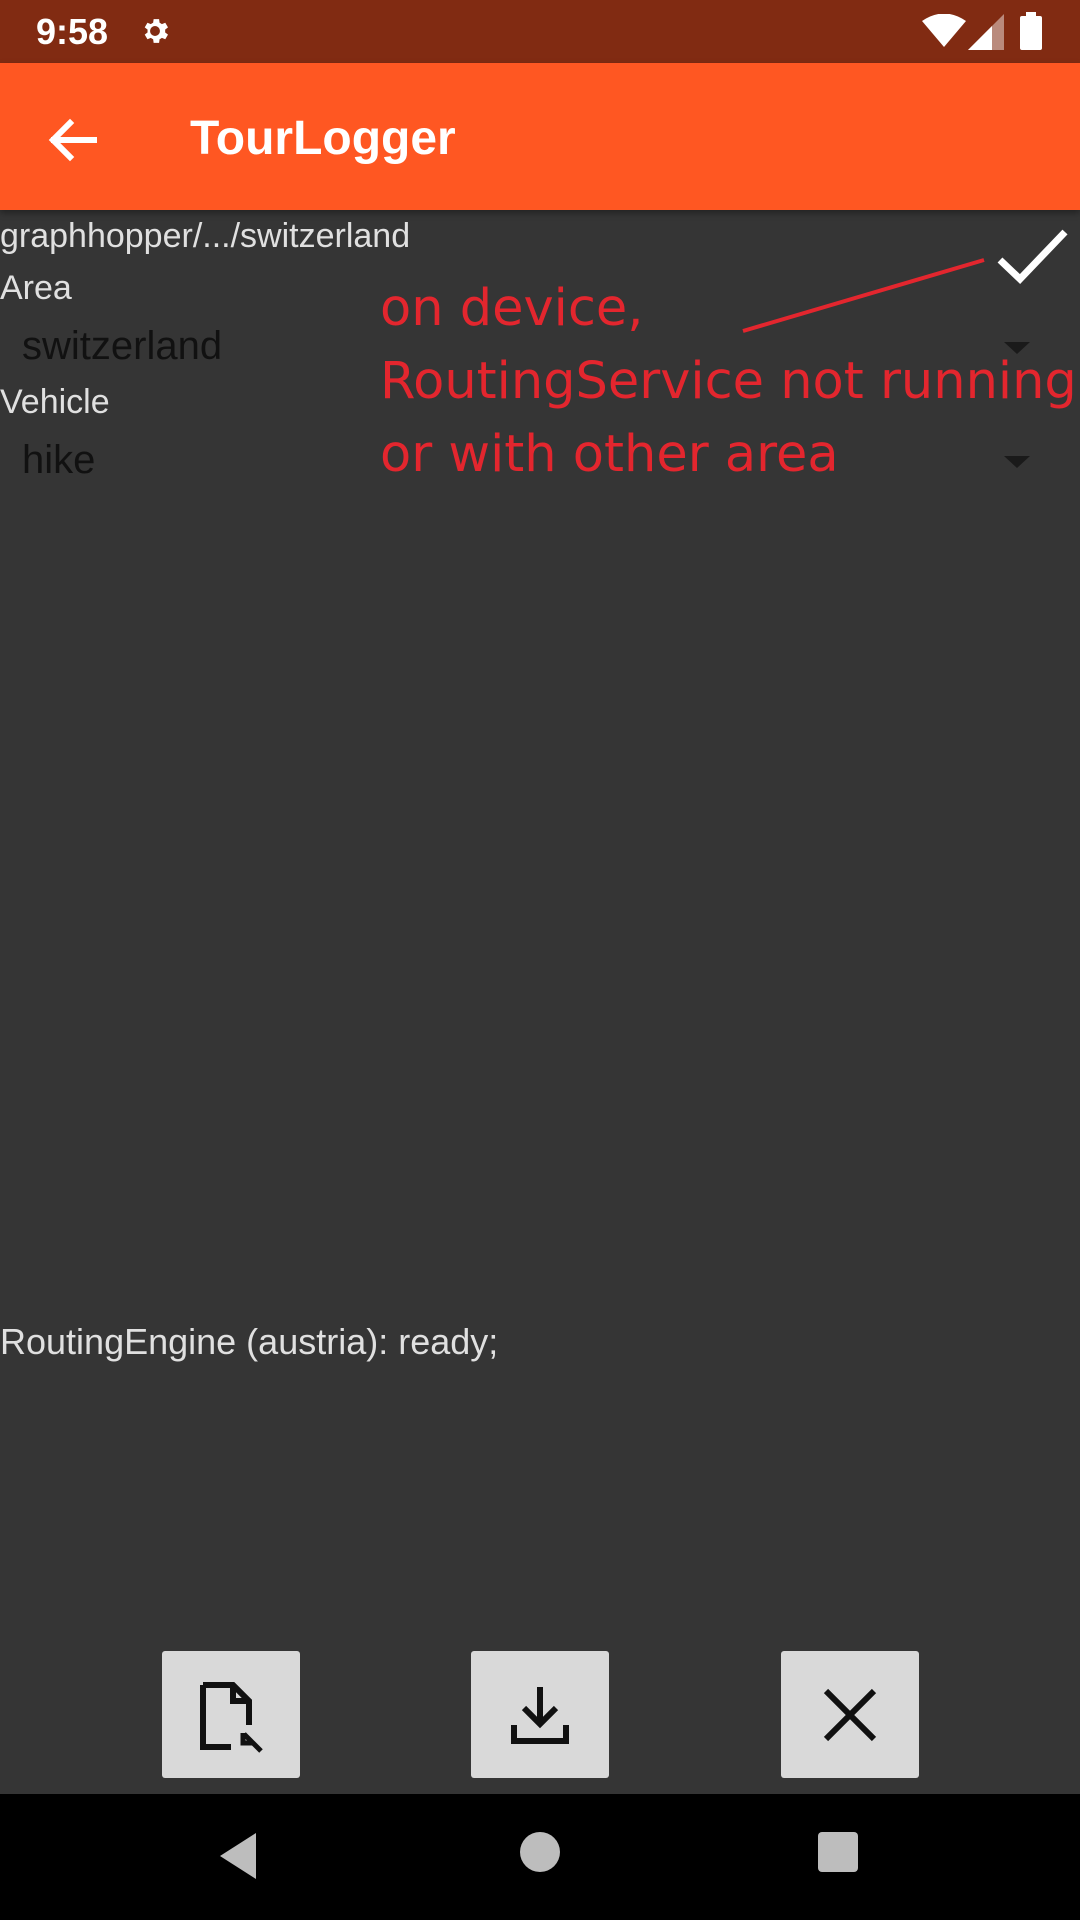  Describe the element at coordinates (72, 31) in the screenshot. I see `status-time: 9:58` at that location.